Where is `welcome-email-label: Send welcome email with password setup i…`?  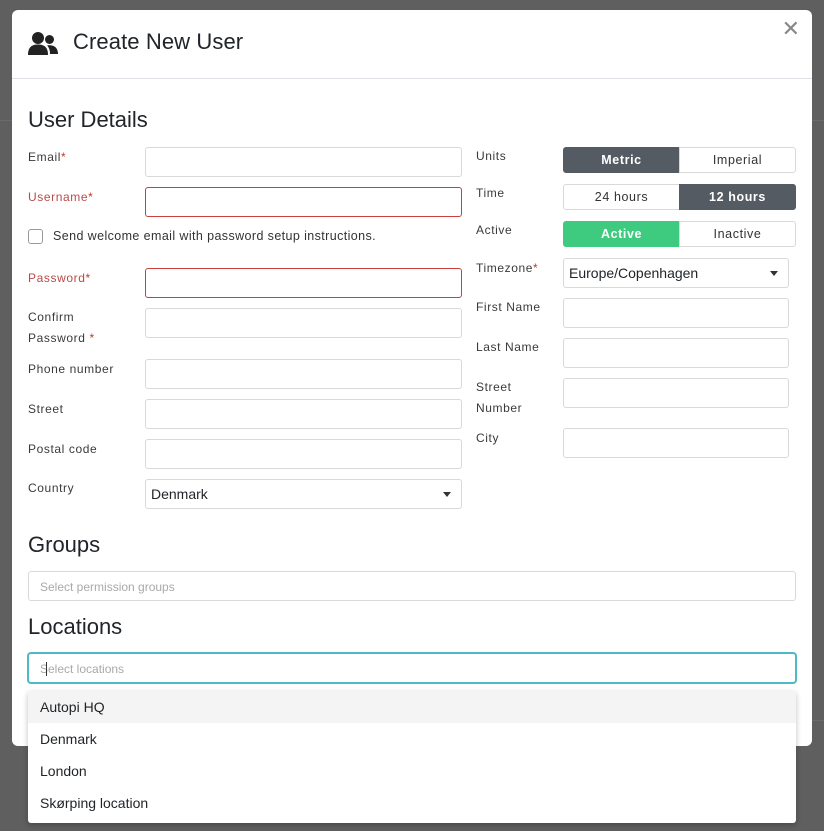 welcome-email-label: Send welcome email with password setup i… is located at coordinates (215, 236).